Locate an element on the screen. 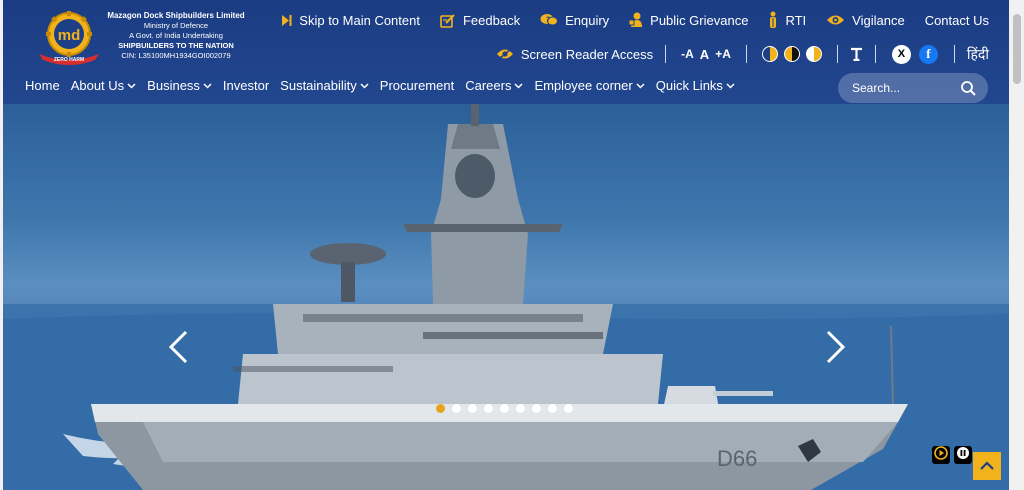 Image resolution: width=1024 pixels, height=490 pixels. feedback-icon is located at coordinates (448, 20).